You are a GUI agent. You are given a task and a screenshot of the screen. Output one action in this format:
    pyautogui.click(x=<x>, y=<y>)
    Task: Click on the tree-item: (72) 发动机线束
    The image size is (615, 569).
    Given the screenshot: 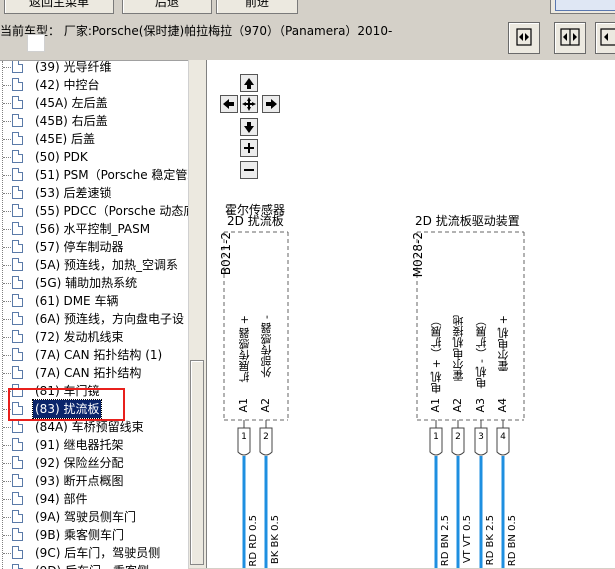 What is the action you would take?
    pyautogui.click(x=94, y=337)
    